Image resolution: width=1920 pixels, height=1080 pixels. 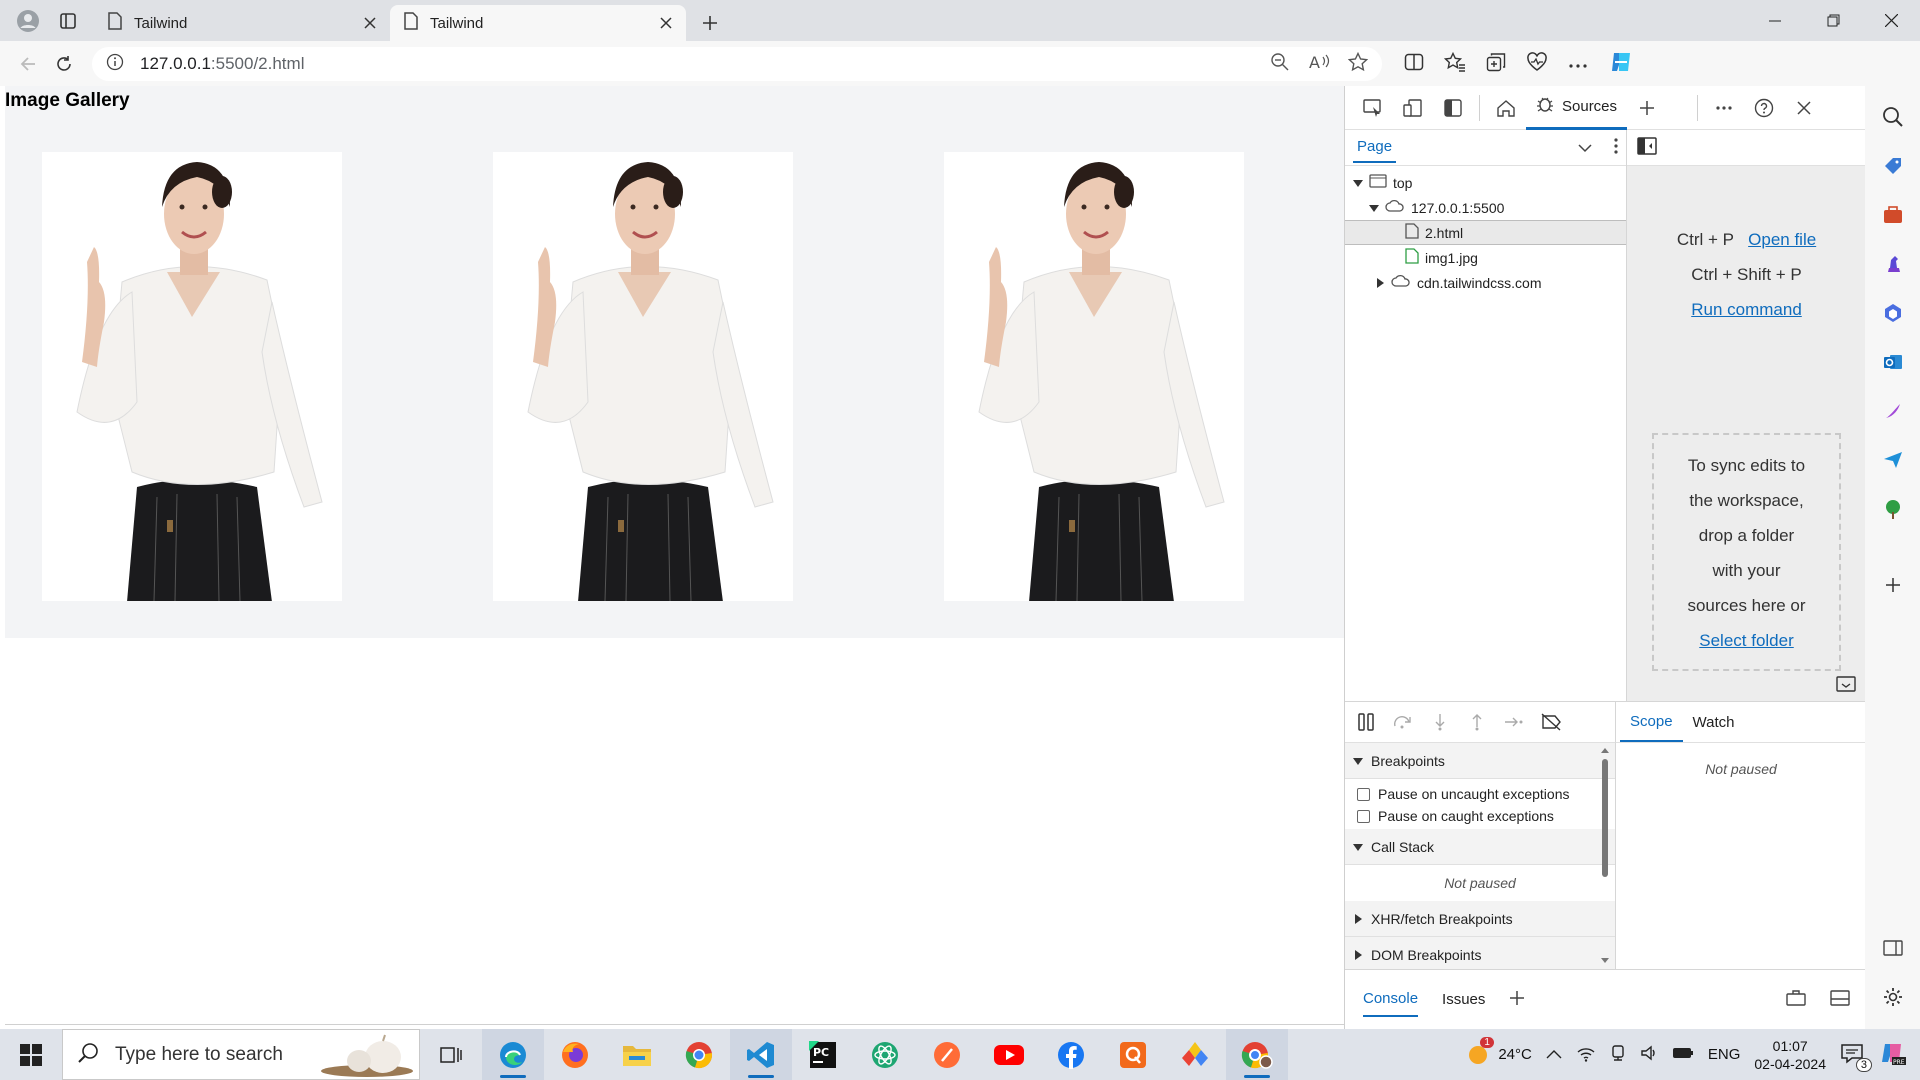 I want to click on taskbar-search-box: Type here to search, so click(x=241, y=1054).